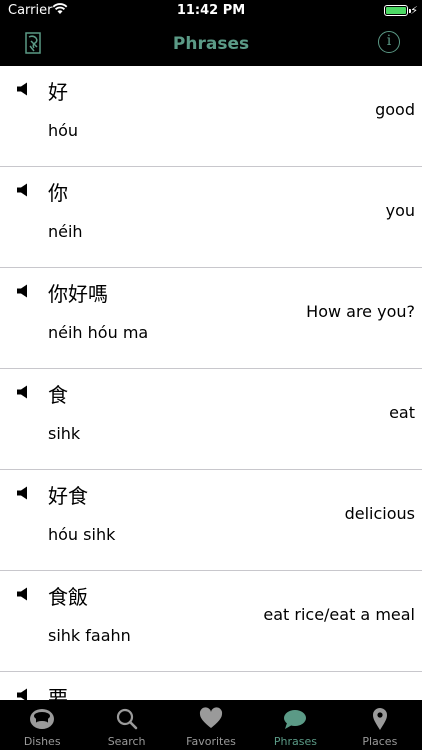  I want to click on phrase-english: you, so click(400, 210).